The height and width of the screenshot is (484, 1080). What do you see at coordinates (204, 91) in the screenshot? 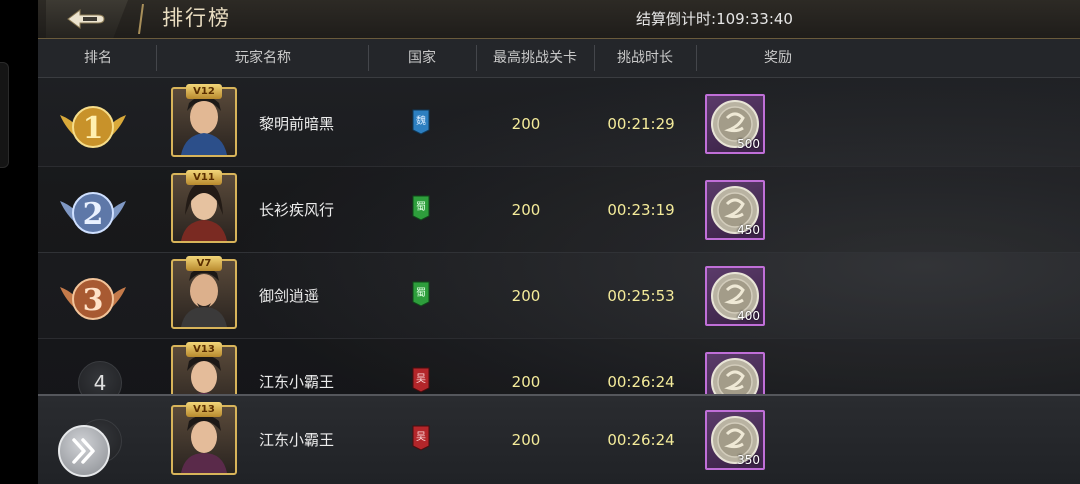
I see `vip-badge: V12` at bounding box center [204, 91].